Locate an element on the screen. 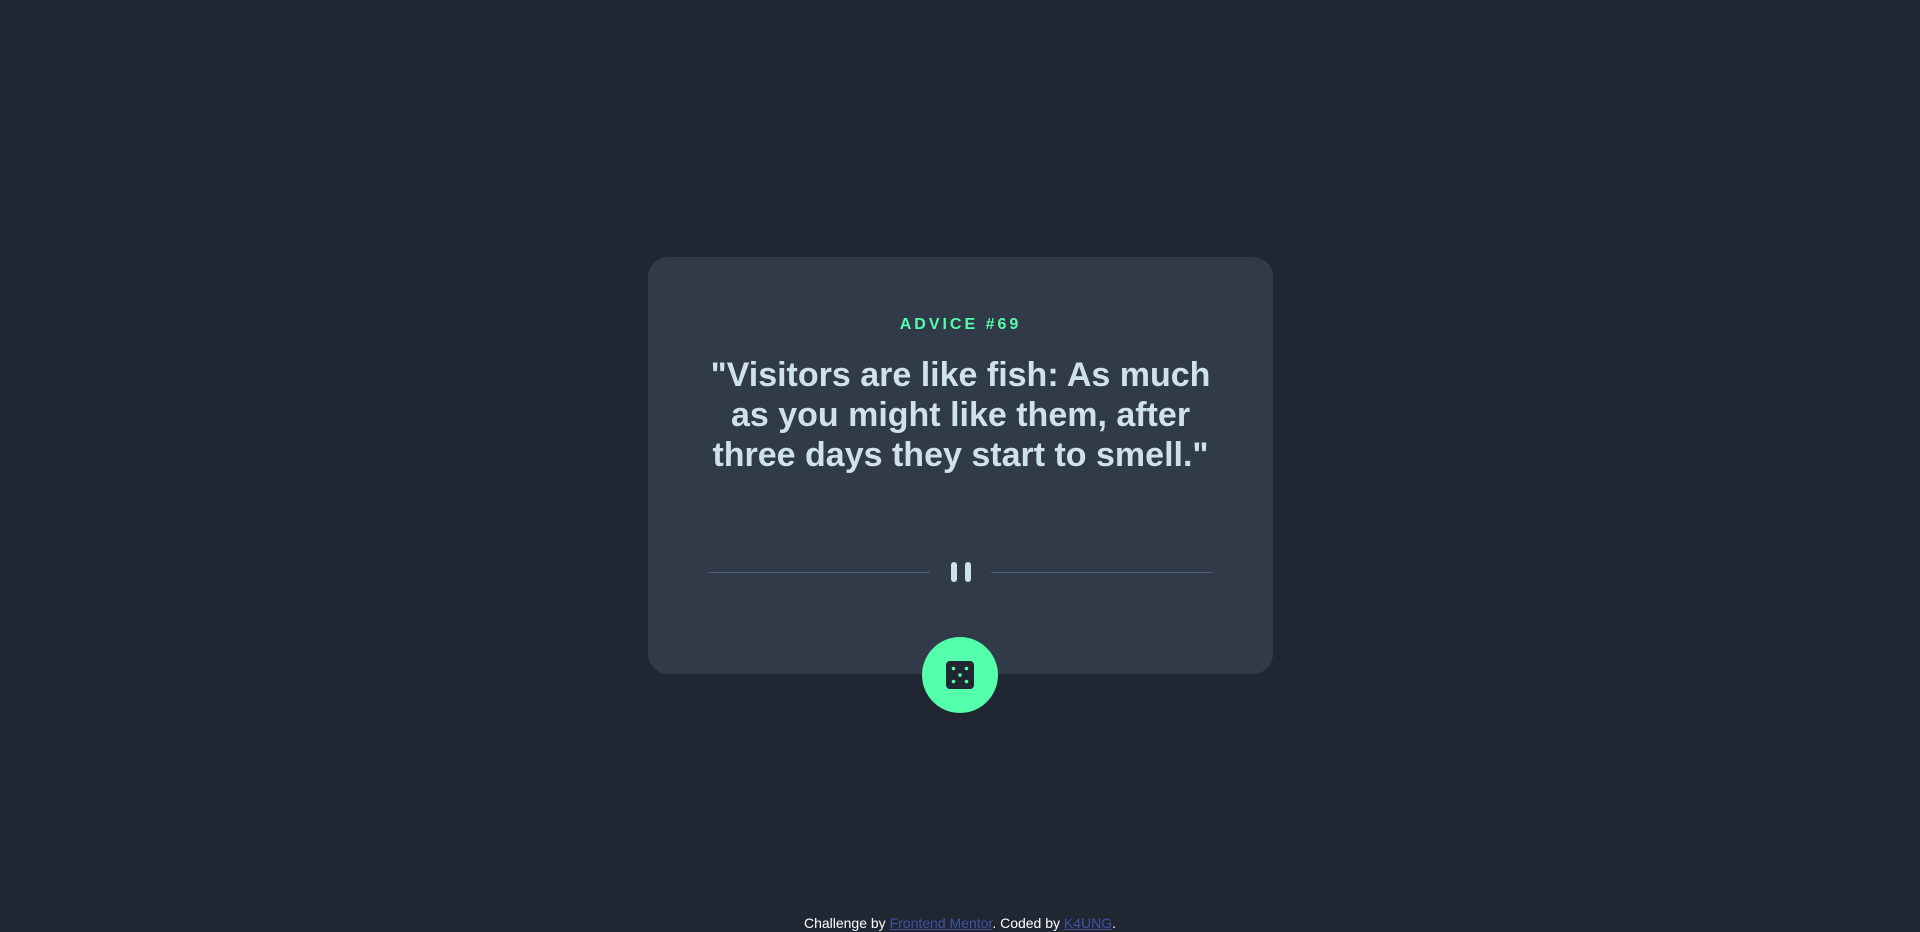 The height and width of the screenshot is (932, 1920). divider-line-left is located at coordinates (819, 572).